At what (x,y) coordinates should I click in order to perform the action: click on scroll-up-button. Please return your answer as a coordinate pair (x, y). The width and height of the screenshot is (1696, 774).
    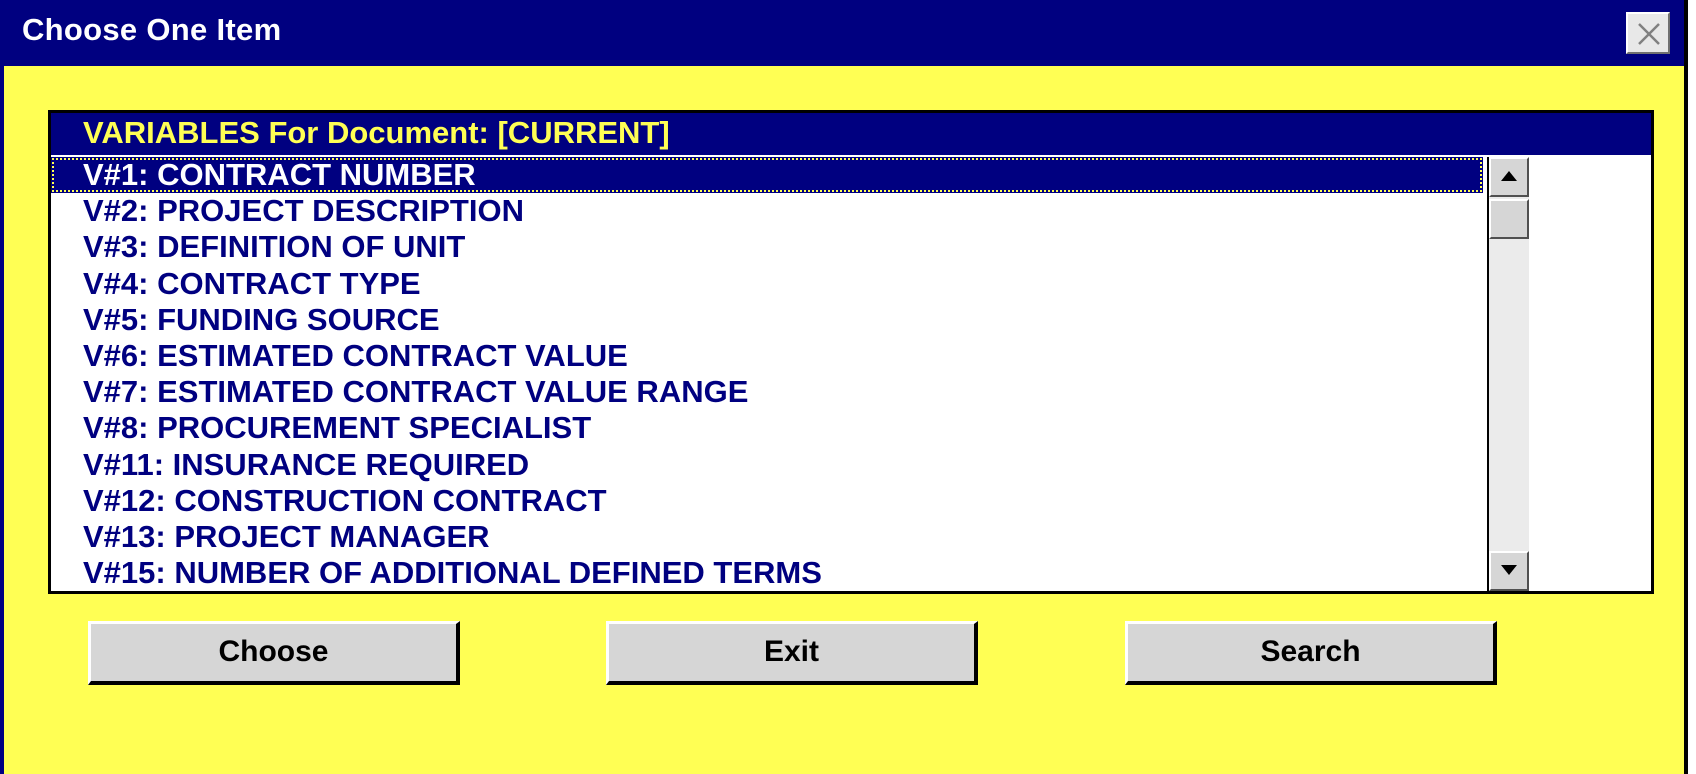
    Looking at the image, I should click on (1509, 177).